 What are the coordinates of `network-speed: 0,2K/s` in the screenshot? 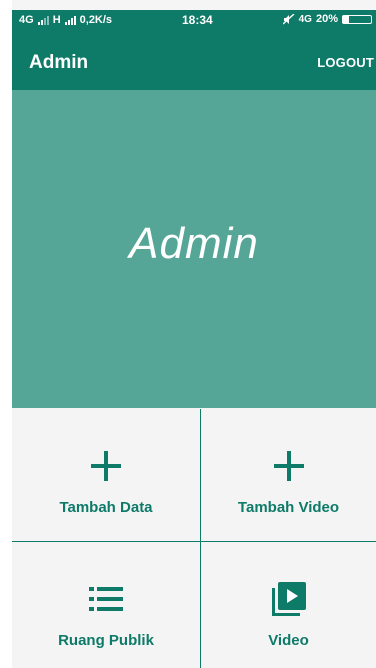 It's located at (96, 20).